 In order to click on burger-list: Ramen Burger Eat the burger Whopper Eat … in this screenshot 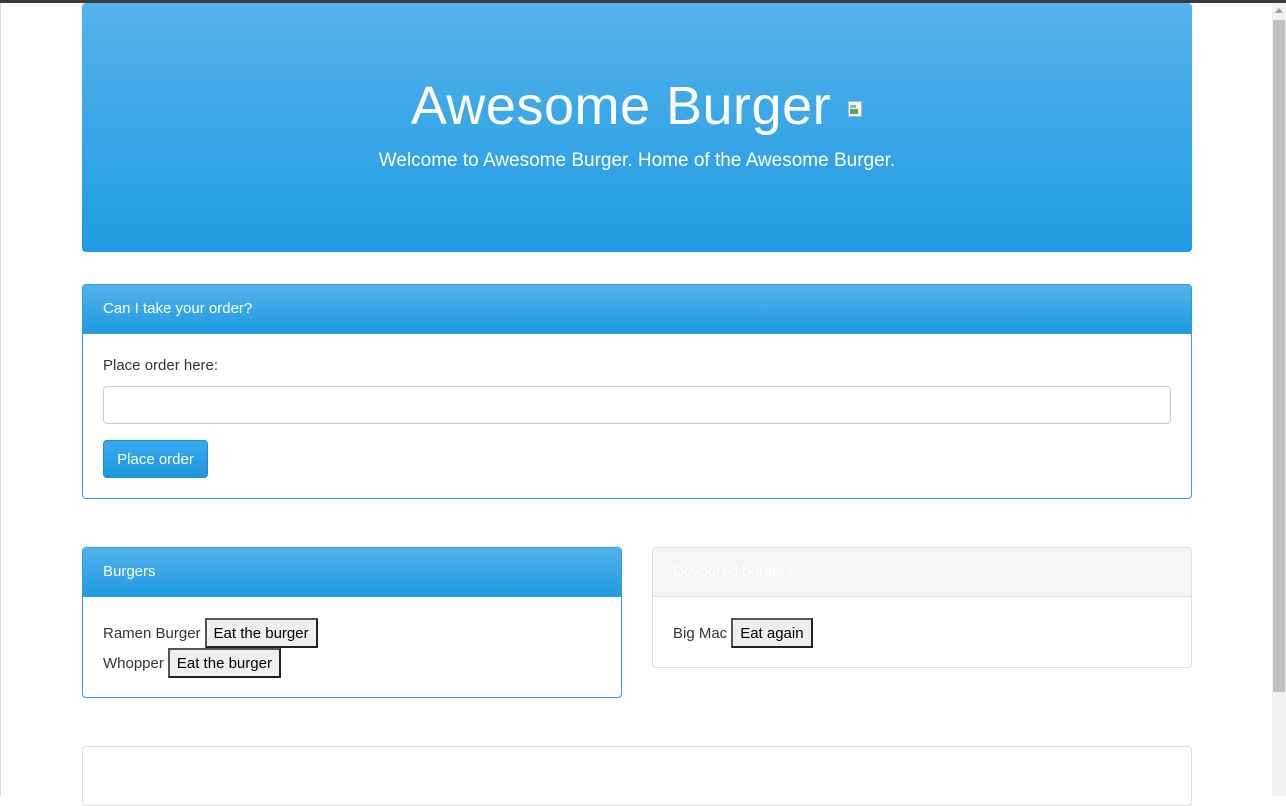, I will do `click(210, 648)`.